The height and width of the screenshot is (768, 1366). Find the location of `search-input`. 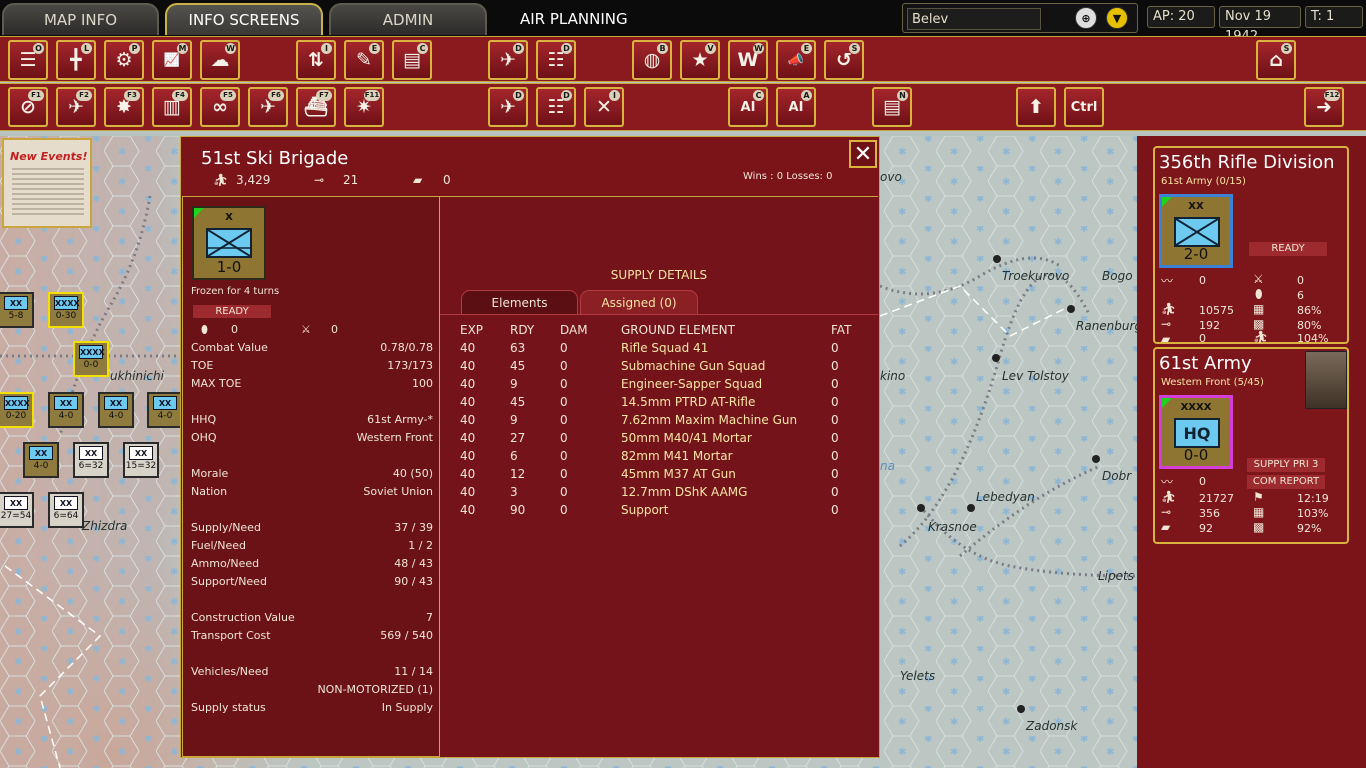

search-input is located at coordinates (974, 19).